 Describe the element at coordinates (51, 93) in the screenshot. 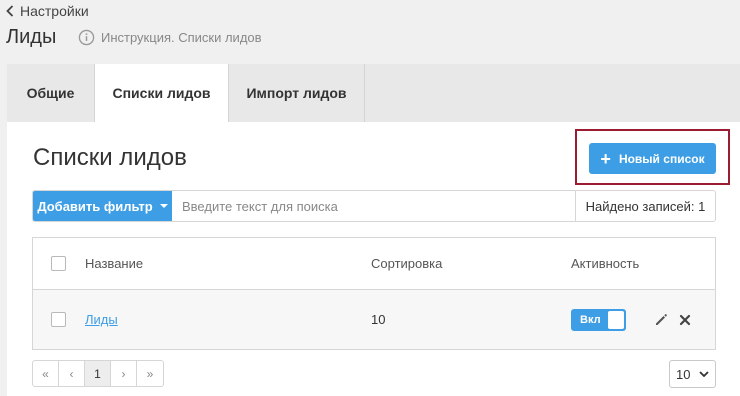

I see `tab-general: Общие` at that location.